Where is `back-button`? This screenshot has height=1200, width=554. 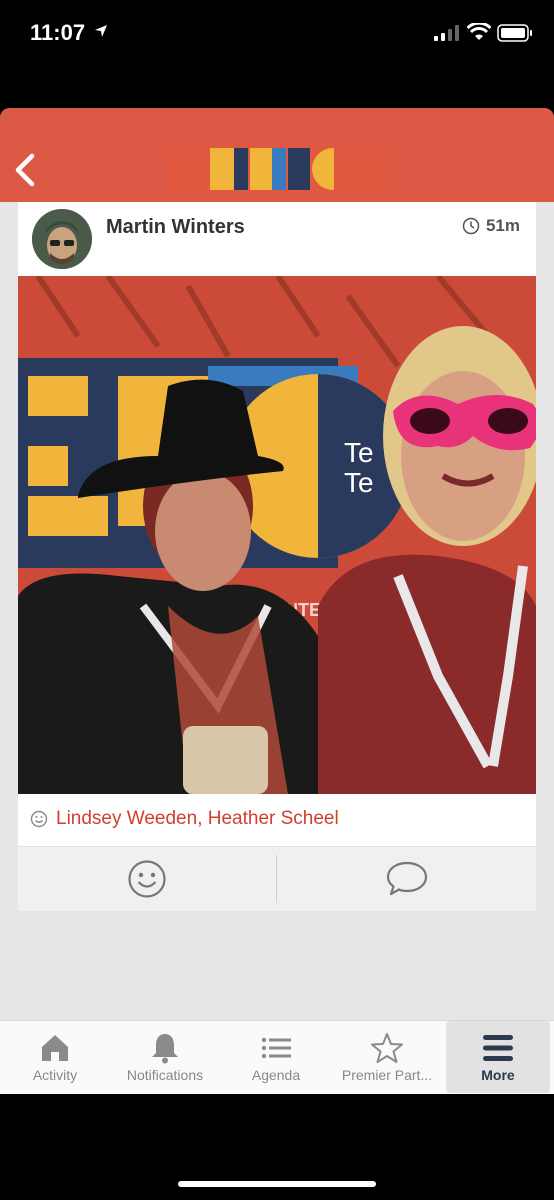 back-button is located at coordinates (26, 170).